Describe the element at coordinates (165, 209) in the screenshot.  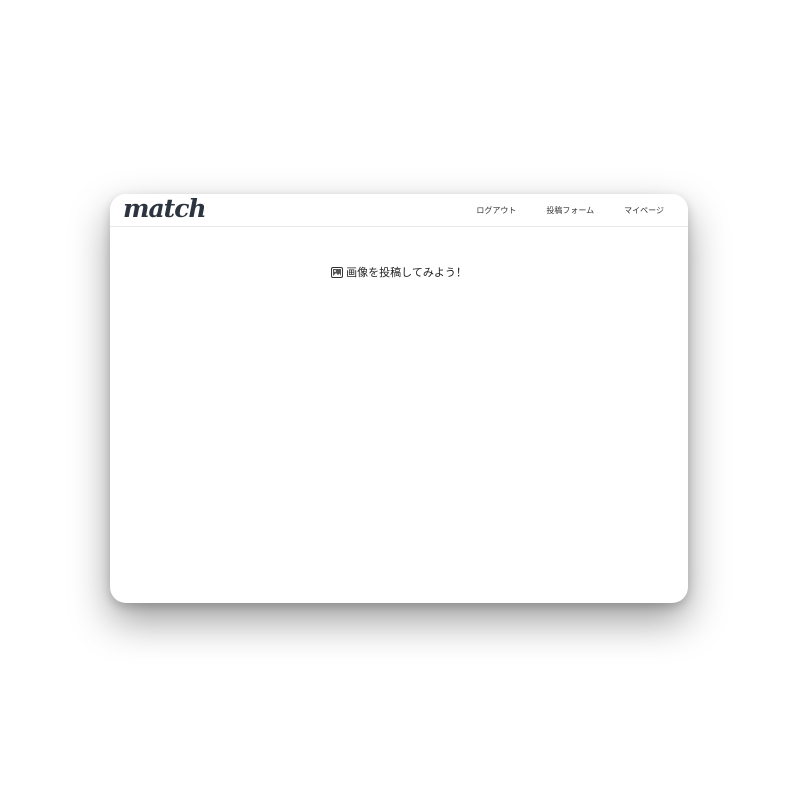
I see `site-logo: match` at that location.